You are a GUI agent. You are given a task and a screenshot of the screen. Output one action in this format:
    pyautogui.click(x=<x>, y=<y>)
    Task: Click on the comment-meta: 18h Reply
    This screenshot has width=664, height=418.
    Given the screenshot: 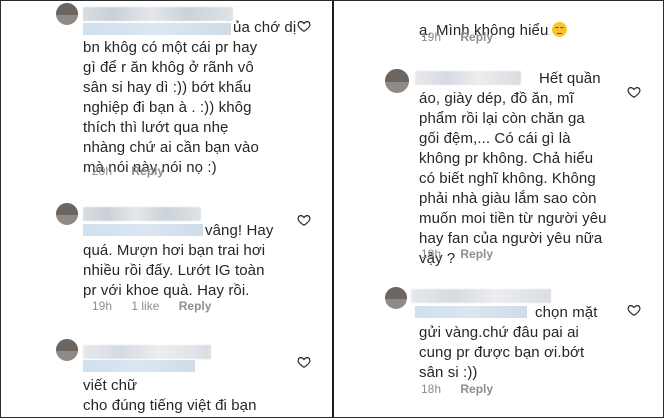 What is the action you would take?
    pyautogui.click(x=465, y=389)
    